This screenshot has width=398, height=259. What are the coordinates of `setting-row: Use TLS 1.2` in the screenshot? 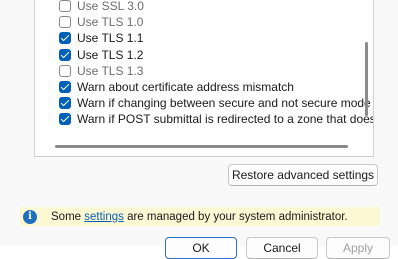 It's located at (101, 55).